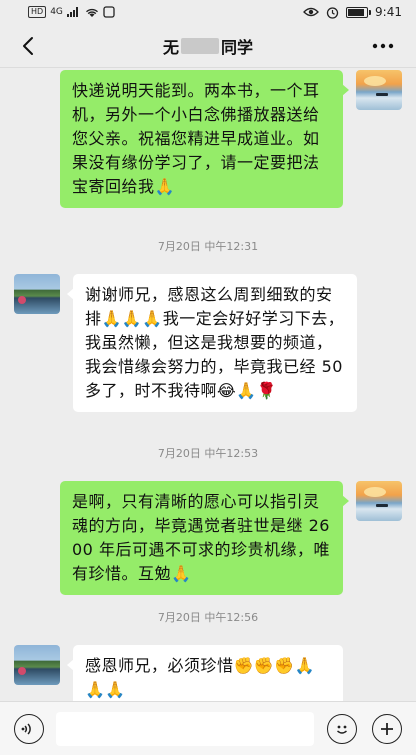 Image resolution: width=416 pixels, height=755 pixels. Describe the element at coordinates (237, 47) in the screenshot. I see `chat-title-suffix: 同学` at that location.